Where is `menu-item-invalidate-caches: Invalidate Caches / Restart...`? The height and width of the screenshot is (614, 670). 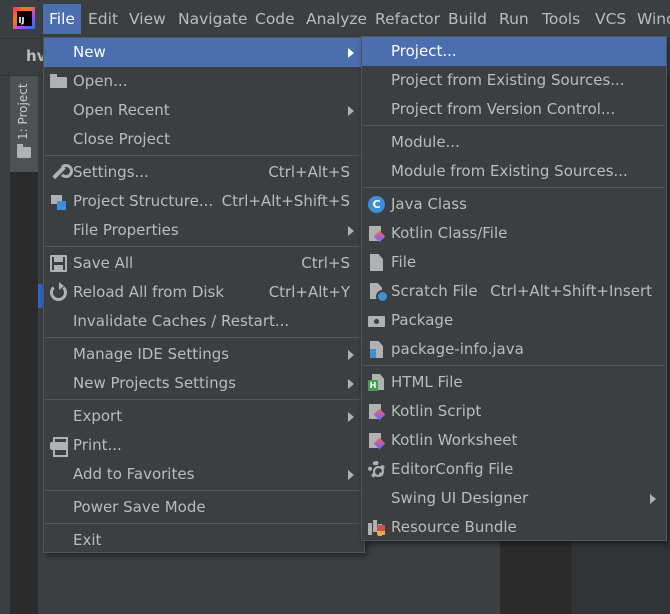 menu-item-invalidate-caches: Invalidate Caches / Restart... is located at coordinates (204, 321).